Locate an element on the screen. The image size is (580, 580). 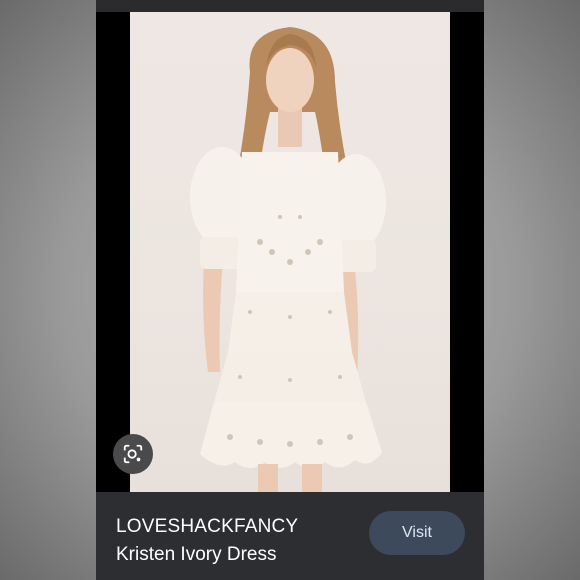
lens-search-icon is located at coordinates (133, 454).